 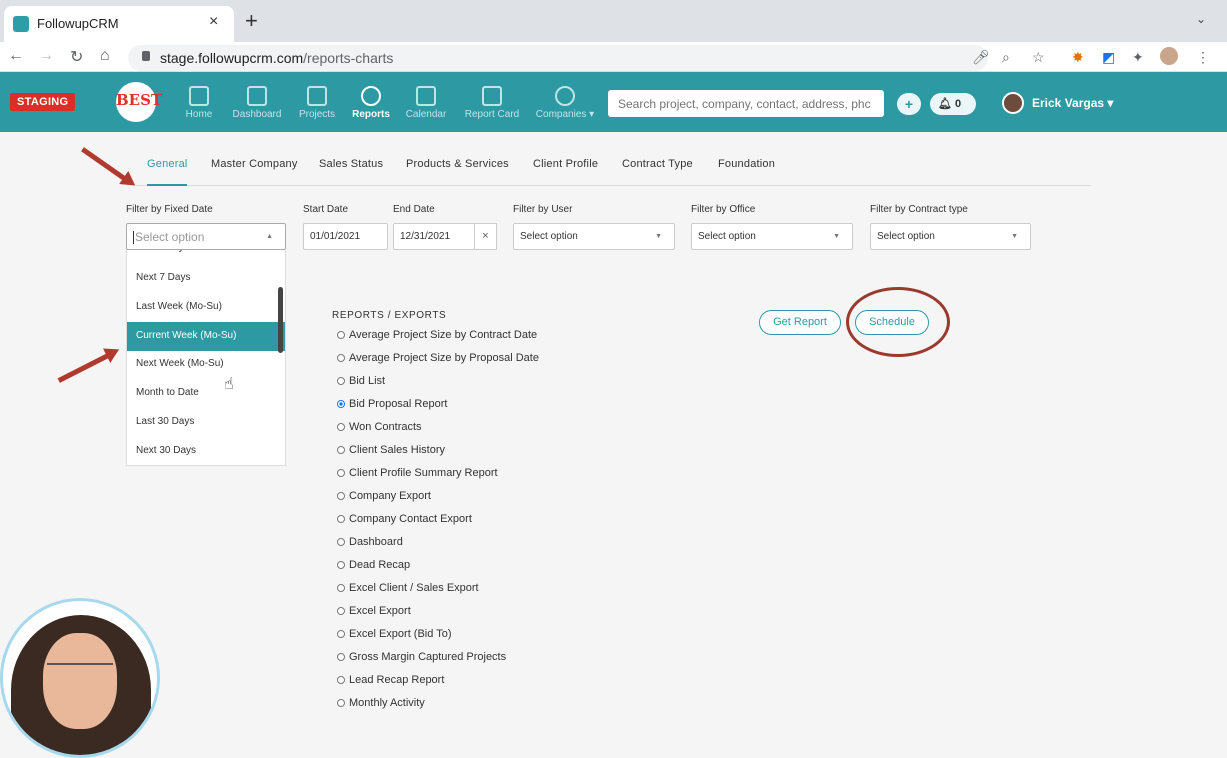 What do you see at coordinates (772, 236) in the screenshot?
I see `office-filter-select: Select option ▼` at bounding box center [772, 236].